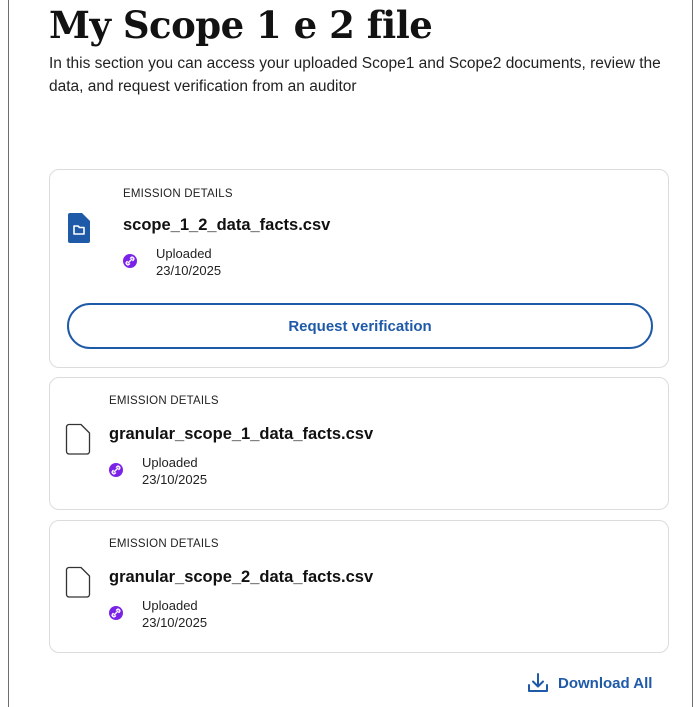  What do you see at coordinates (538, 682) in the screenshot?
I see `download-icon` at bounding box center [538, 682].